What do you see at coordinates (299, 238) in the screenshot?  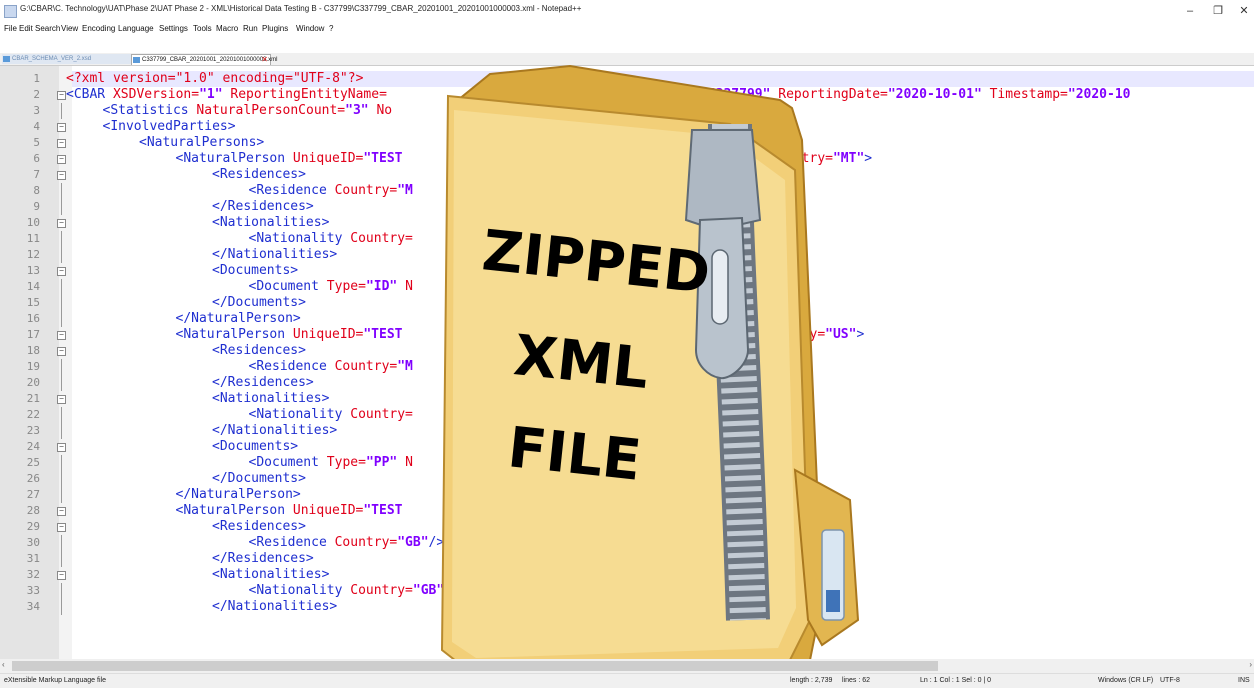 I see `code-token: <Nationality` at bounding box center [299, 238].